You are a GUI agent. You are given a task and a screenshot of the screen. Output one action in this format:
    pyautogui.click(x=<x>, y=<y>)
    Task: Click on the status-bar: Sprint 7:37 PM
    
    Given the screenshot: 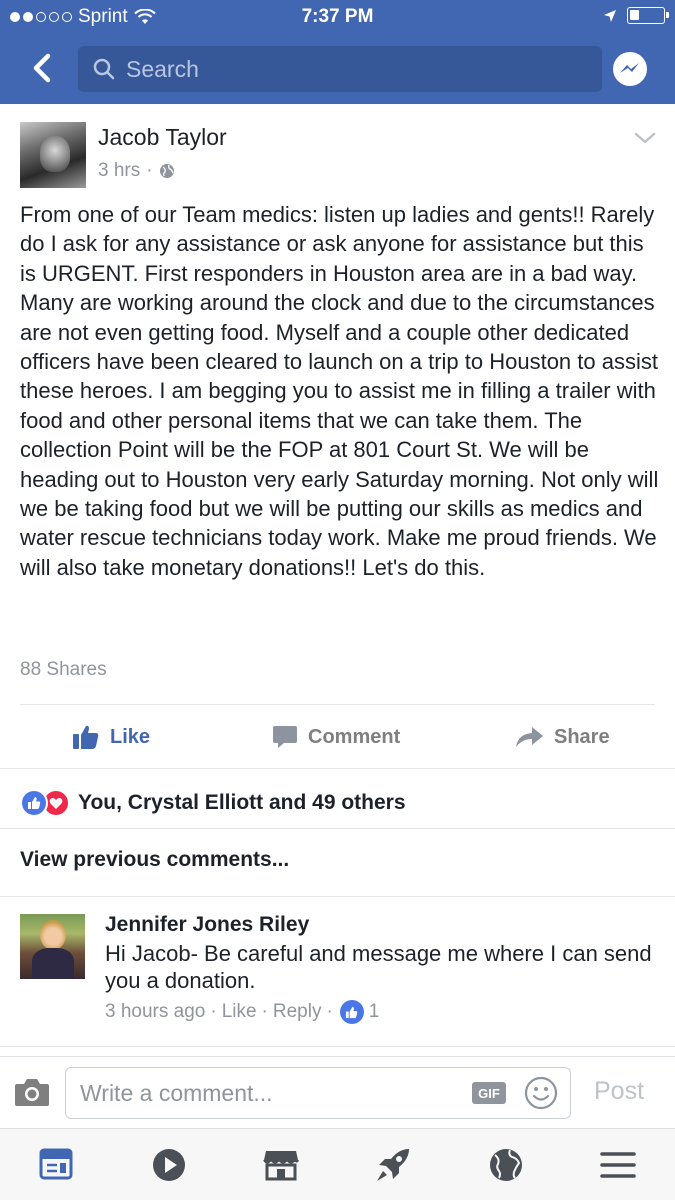 What is the action you would take?
    pyautogui.click(x=337, y=17)
    